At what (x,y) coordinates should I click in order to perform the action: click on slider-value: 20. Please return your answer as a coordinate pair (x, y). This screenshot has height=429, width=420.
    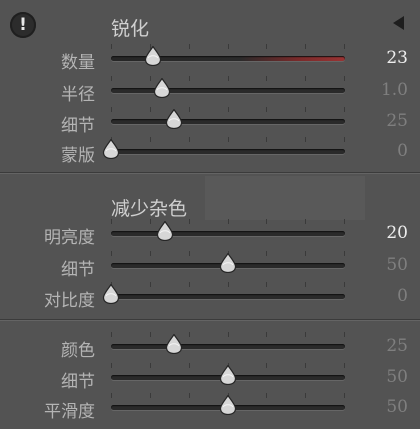
    Looking at the image, I should click on (397, 233).